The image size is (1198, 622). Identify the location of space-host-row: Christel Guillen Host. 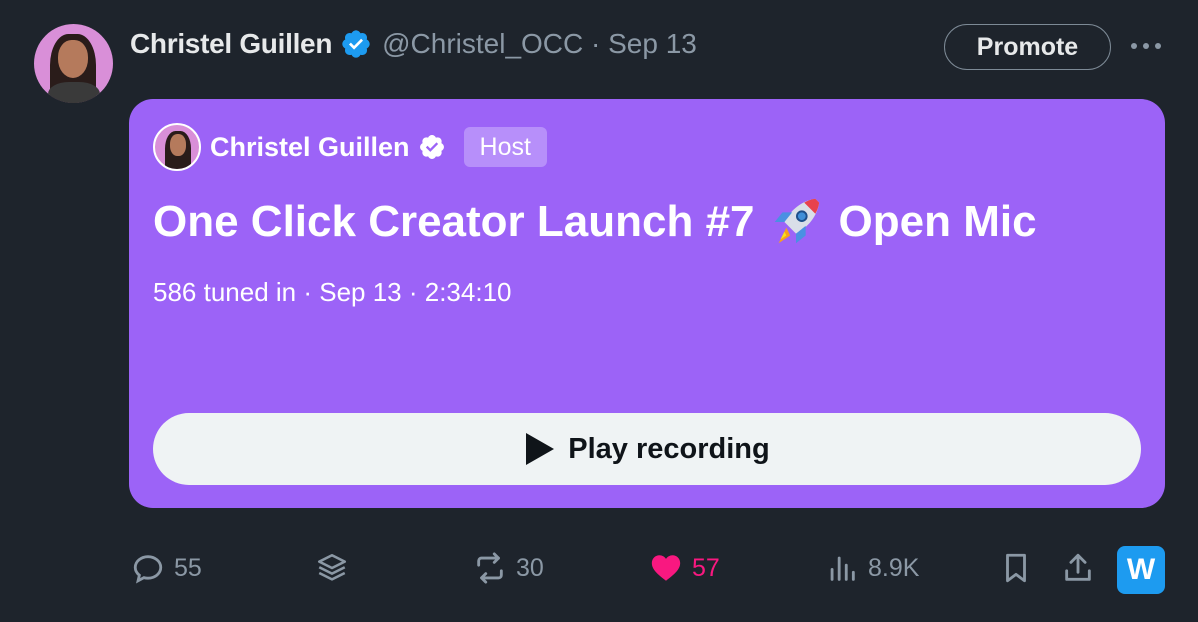
(350, 147).